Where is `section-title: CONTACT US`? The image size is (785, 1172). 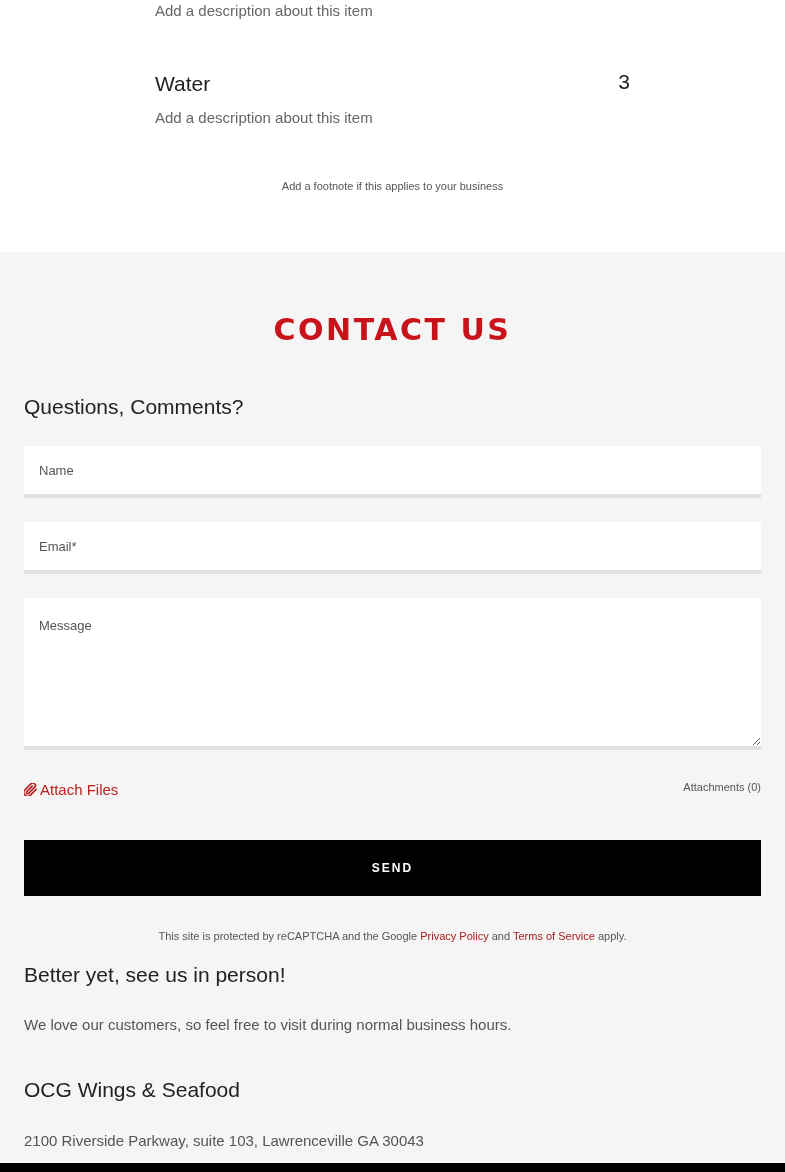
section-title: CONTACT US is located at coordinates (392, 330).